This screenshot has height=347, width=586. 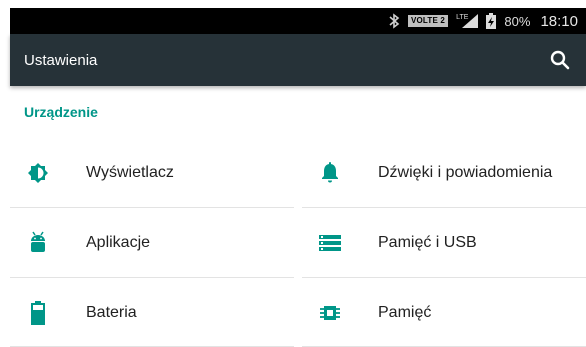 I want to click on search-button, so click(x=560, y=60).